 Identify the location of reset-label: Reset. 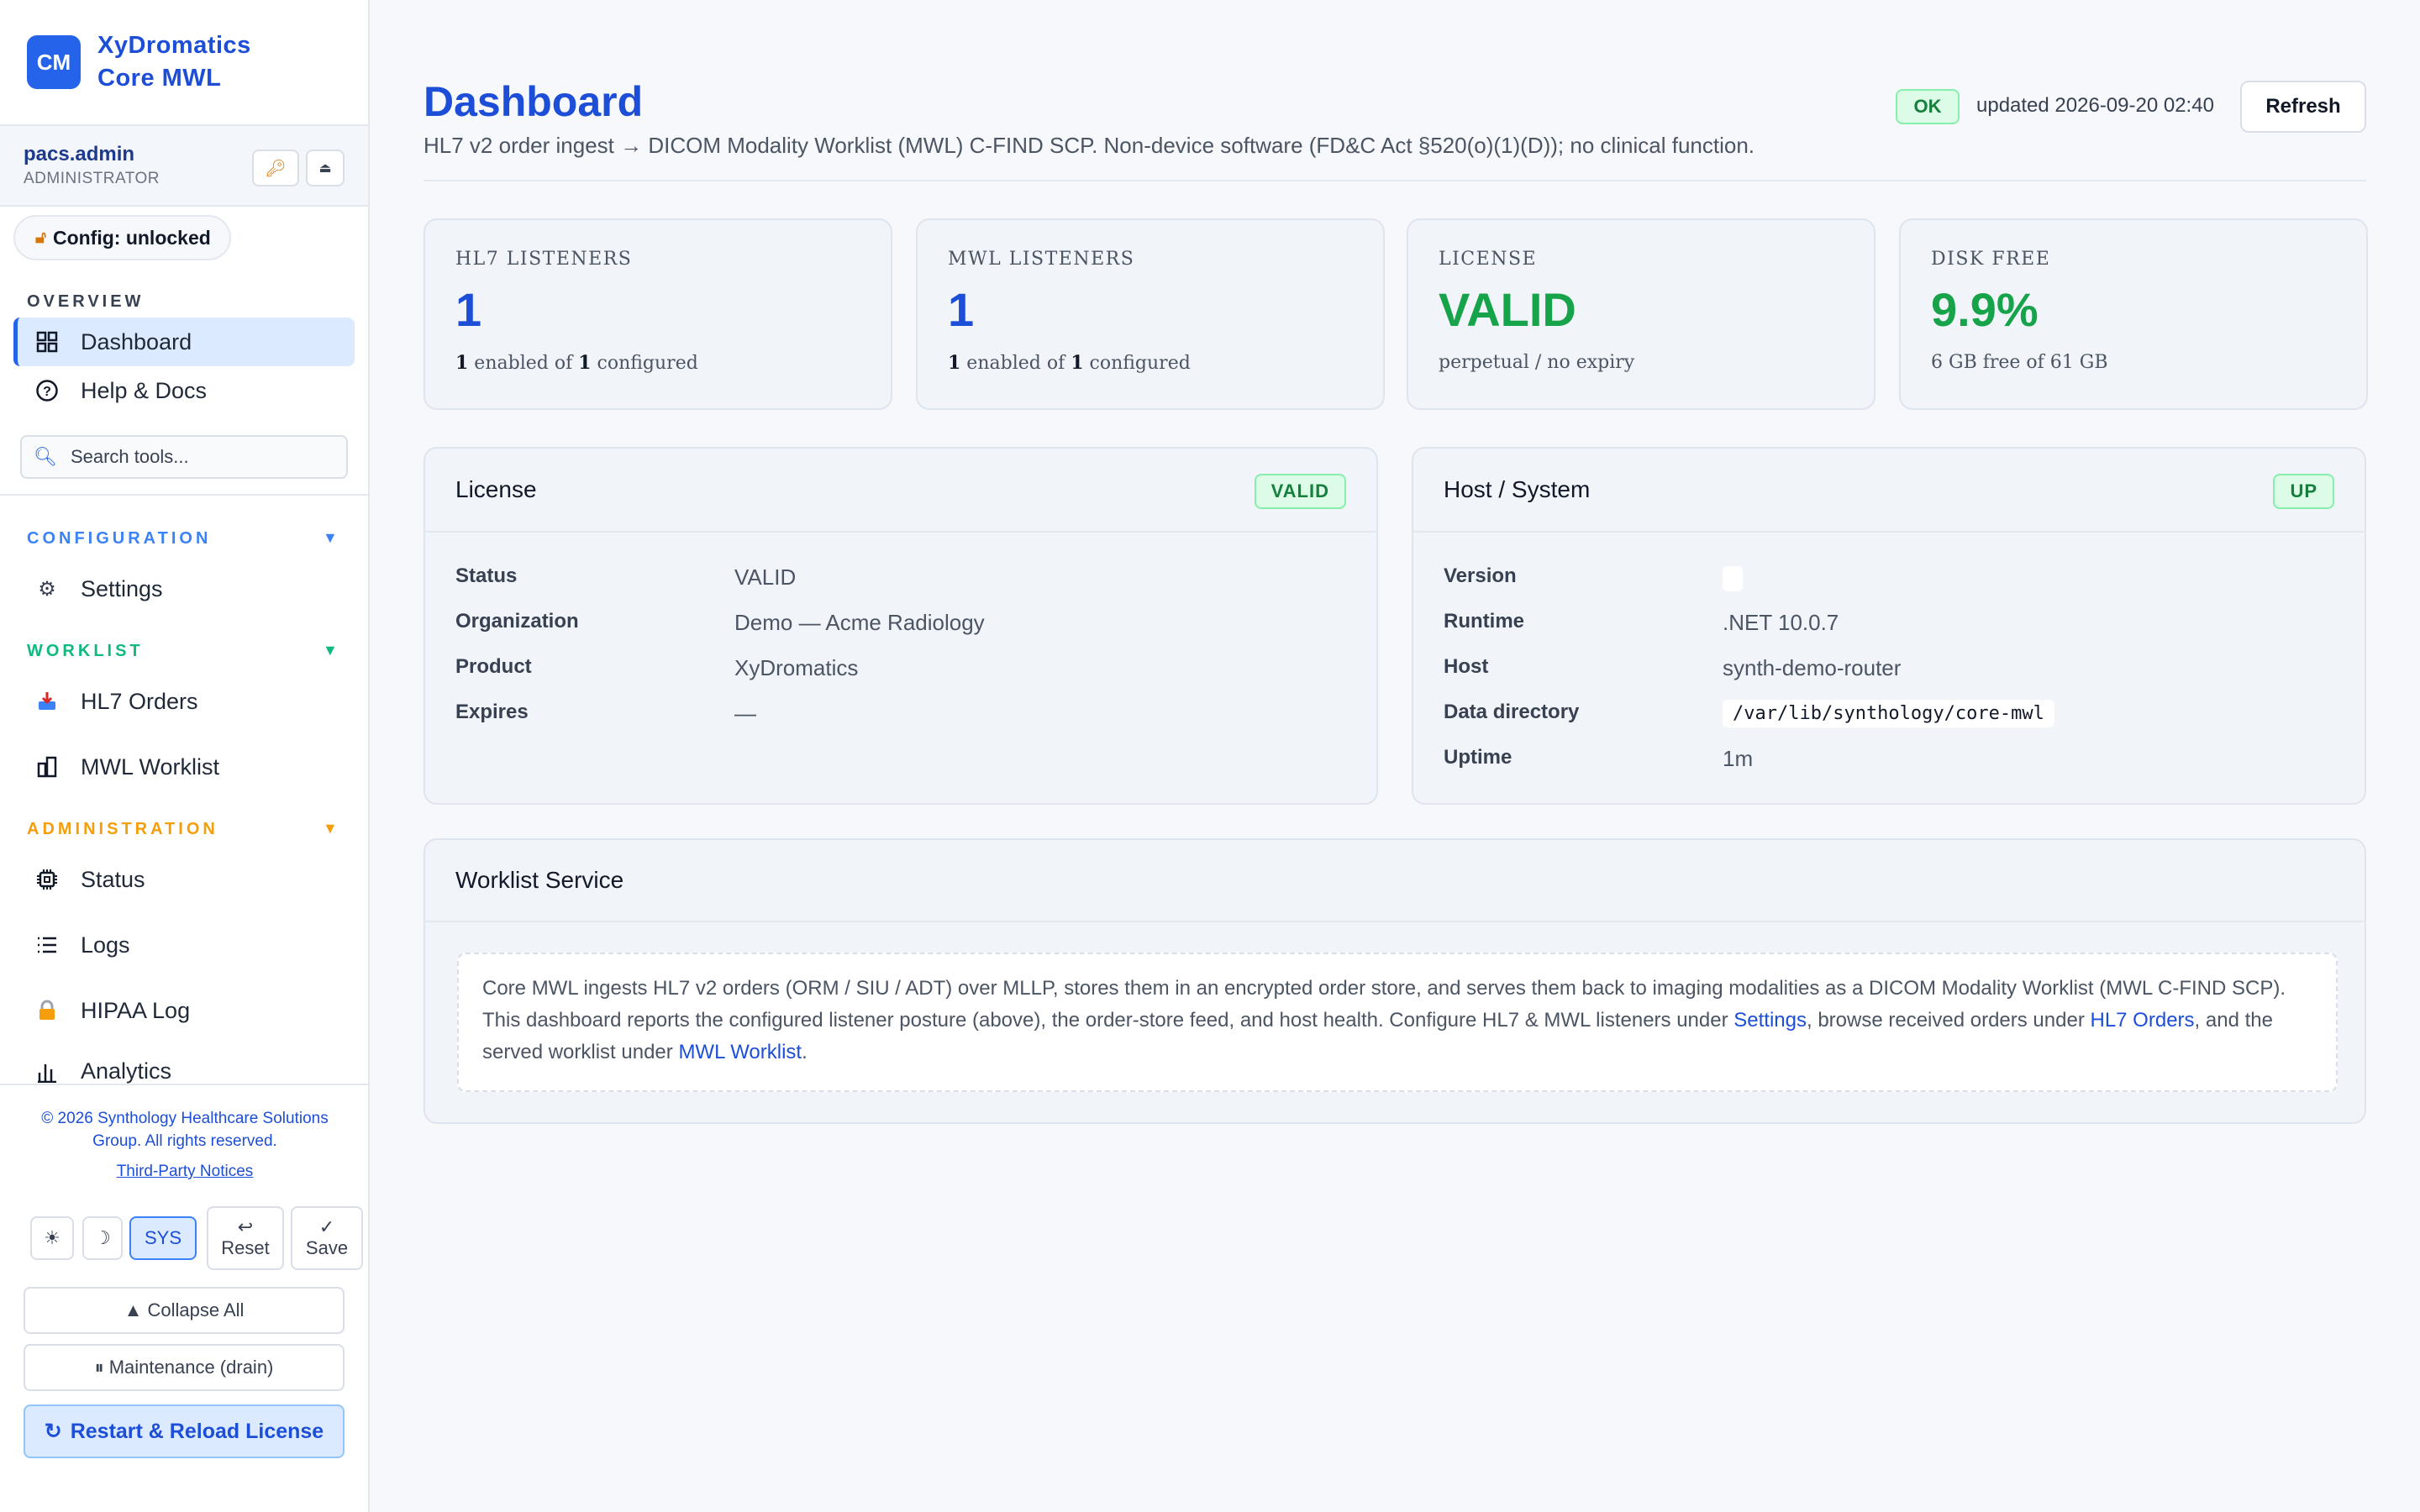
(246, 1247).